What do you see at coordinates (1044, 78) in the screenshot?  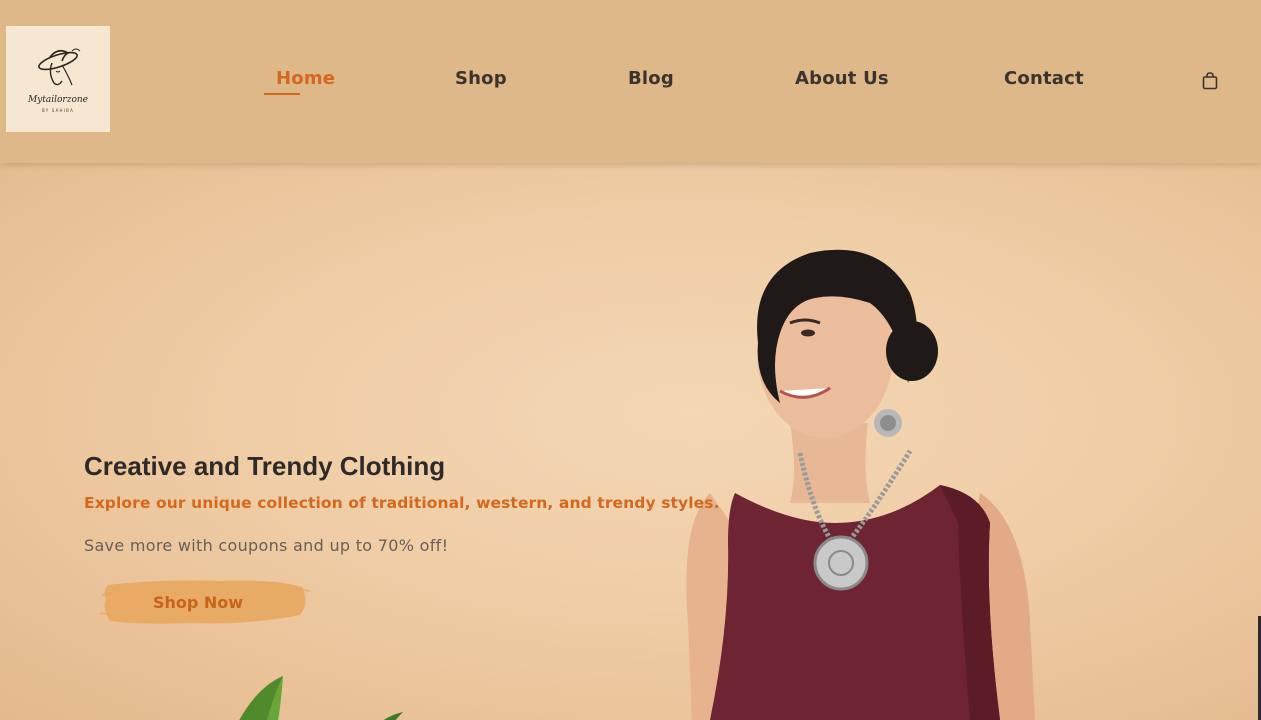 I see `nav-contact: Contact` at bounding box center [1044, 78].